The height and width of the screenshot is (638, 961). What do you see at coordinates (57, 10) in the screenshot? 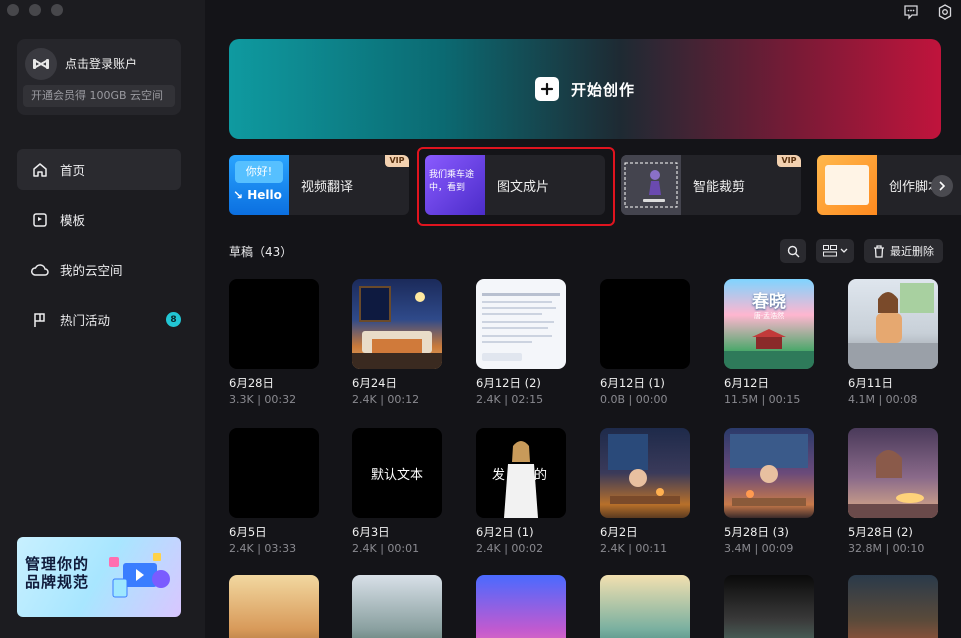
I see `maximize-window-button` at bounding box center [57, 10].